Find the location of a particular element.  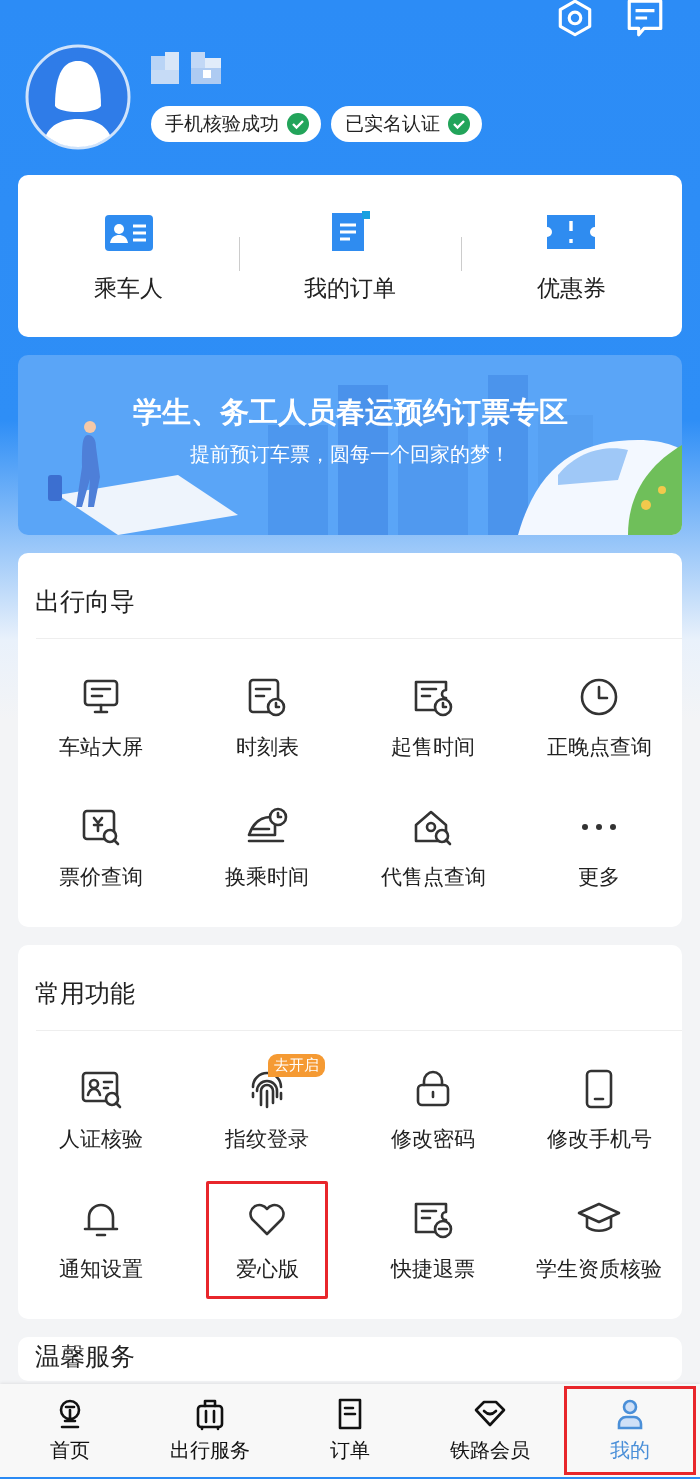

menu-item: 时刻表 is located at coordinates (267, 718).